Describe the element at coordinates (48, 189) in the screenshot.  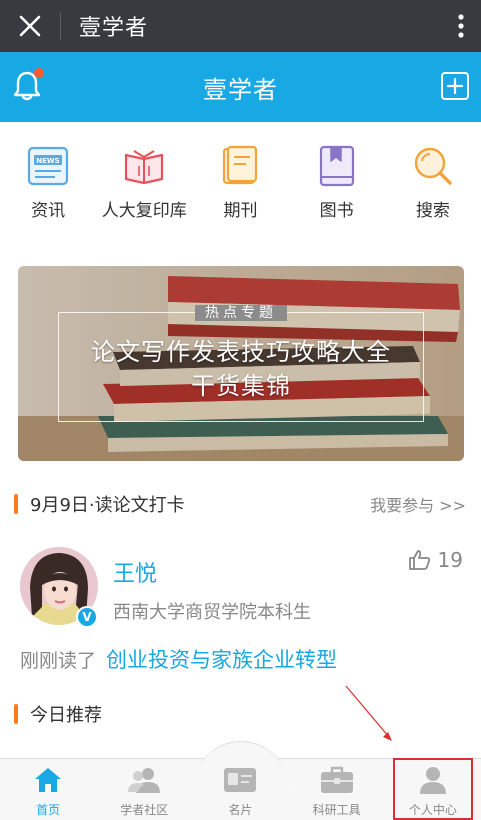
I see `category-news: NEWS 资讯` at that location.